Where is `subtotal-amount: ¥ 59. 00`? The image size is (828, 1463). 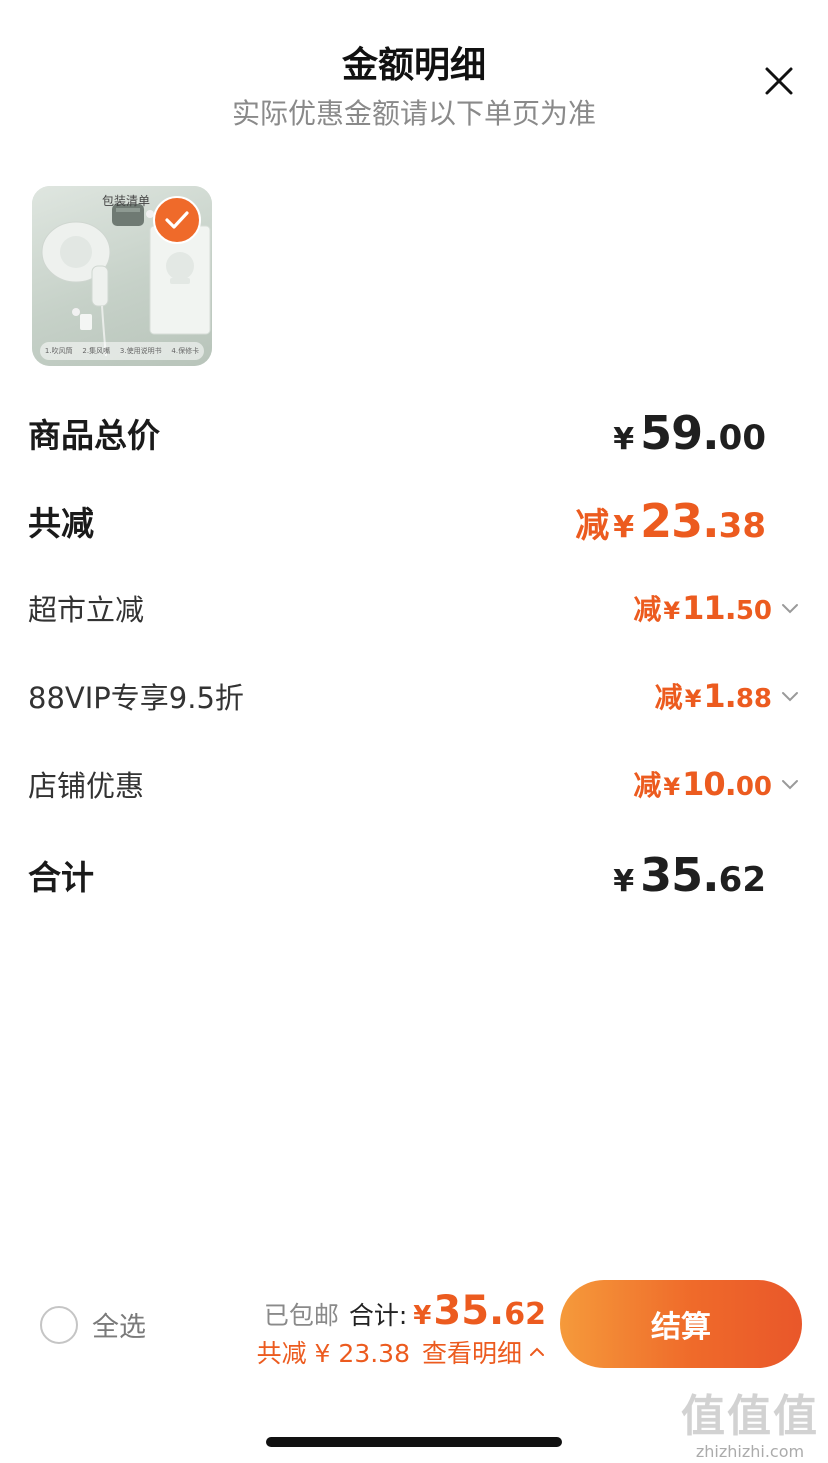
subtotal-amount: ¥ 59. 00 is located at coordinates (706, 433).